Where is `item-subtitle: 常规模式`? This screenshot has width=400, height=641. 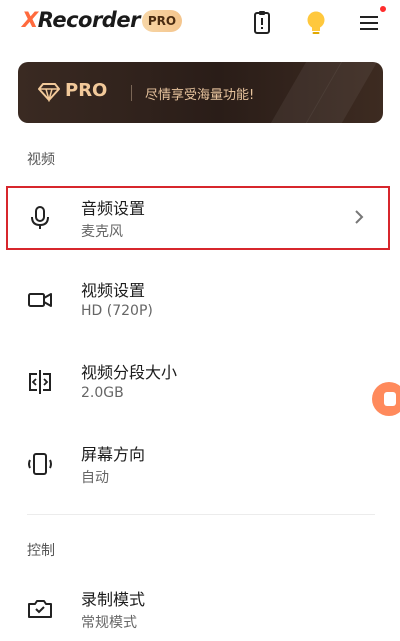
item-subtitle: 常规模式 is located at coordinates (109, 623).